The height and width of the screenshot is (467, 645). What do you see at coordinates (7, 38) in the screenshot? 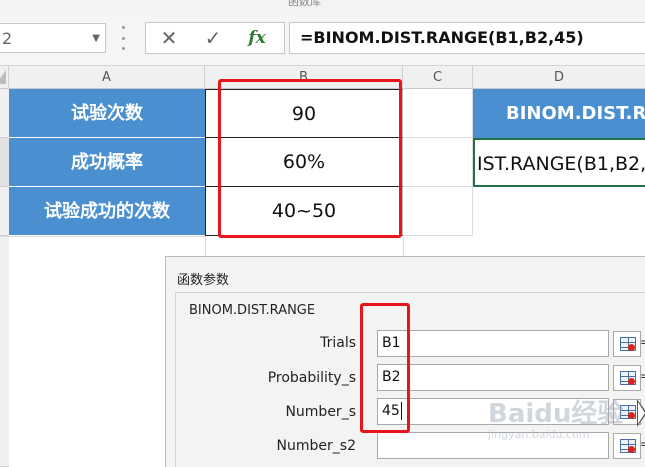
I see `name-box-value: 2` at bounding box center [7, 38].